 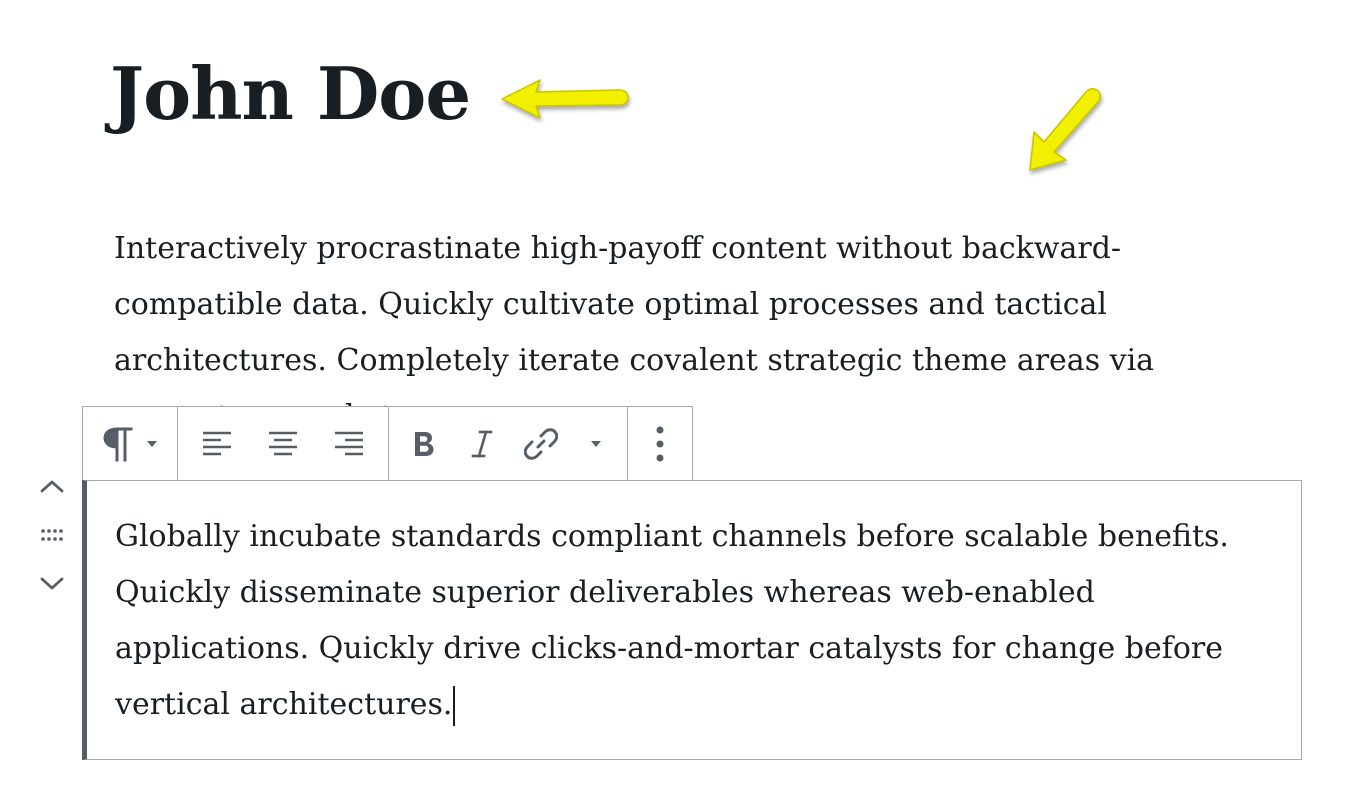 I want to click on align-left-button, so click(x=217, y=444).